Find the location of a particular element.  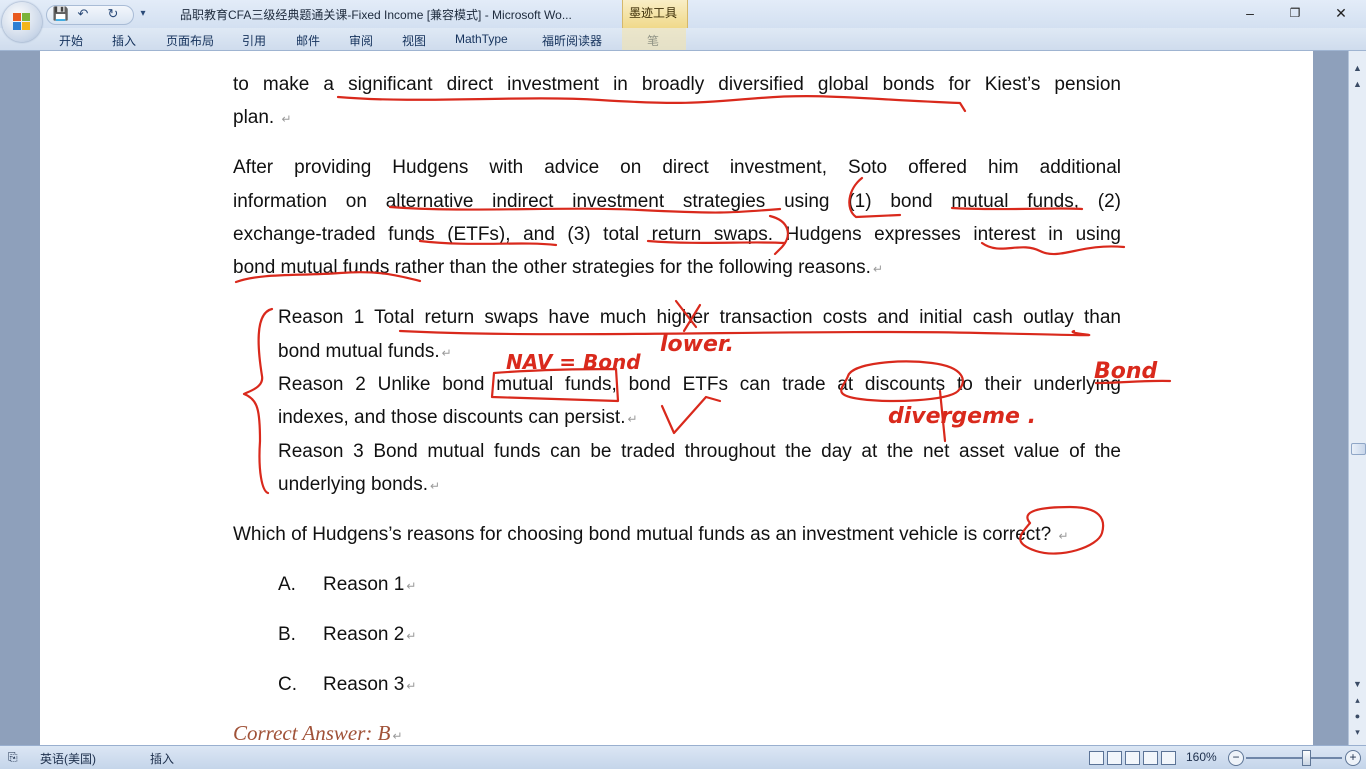

restore-button: ❐ is located at coordinates (1295, 13).